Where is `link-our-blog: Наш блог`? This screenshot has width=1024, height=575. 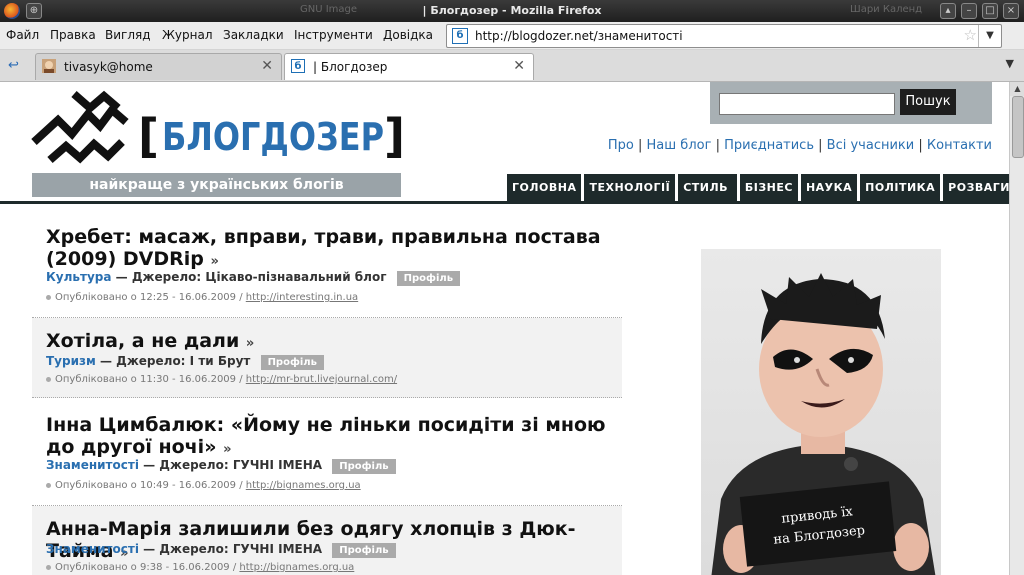 link-our-blog: Наш блог is located at coordinates (679, 145).